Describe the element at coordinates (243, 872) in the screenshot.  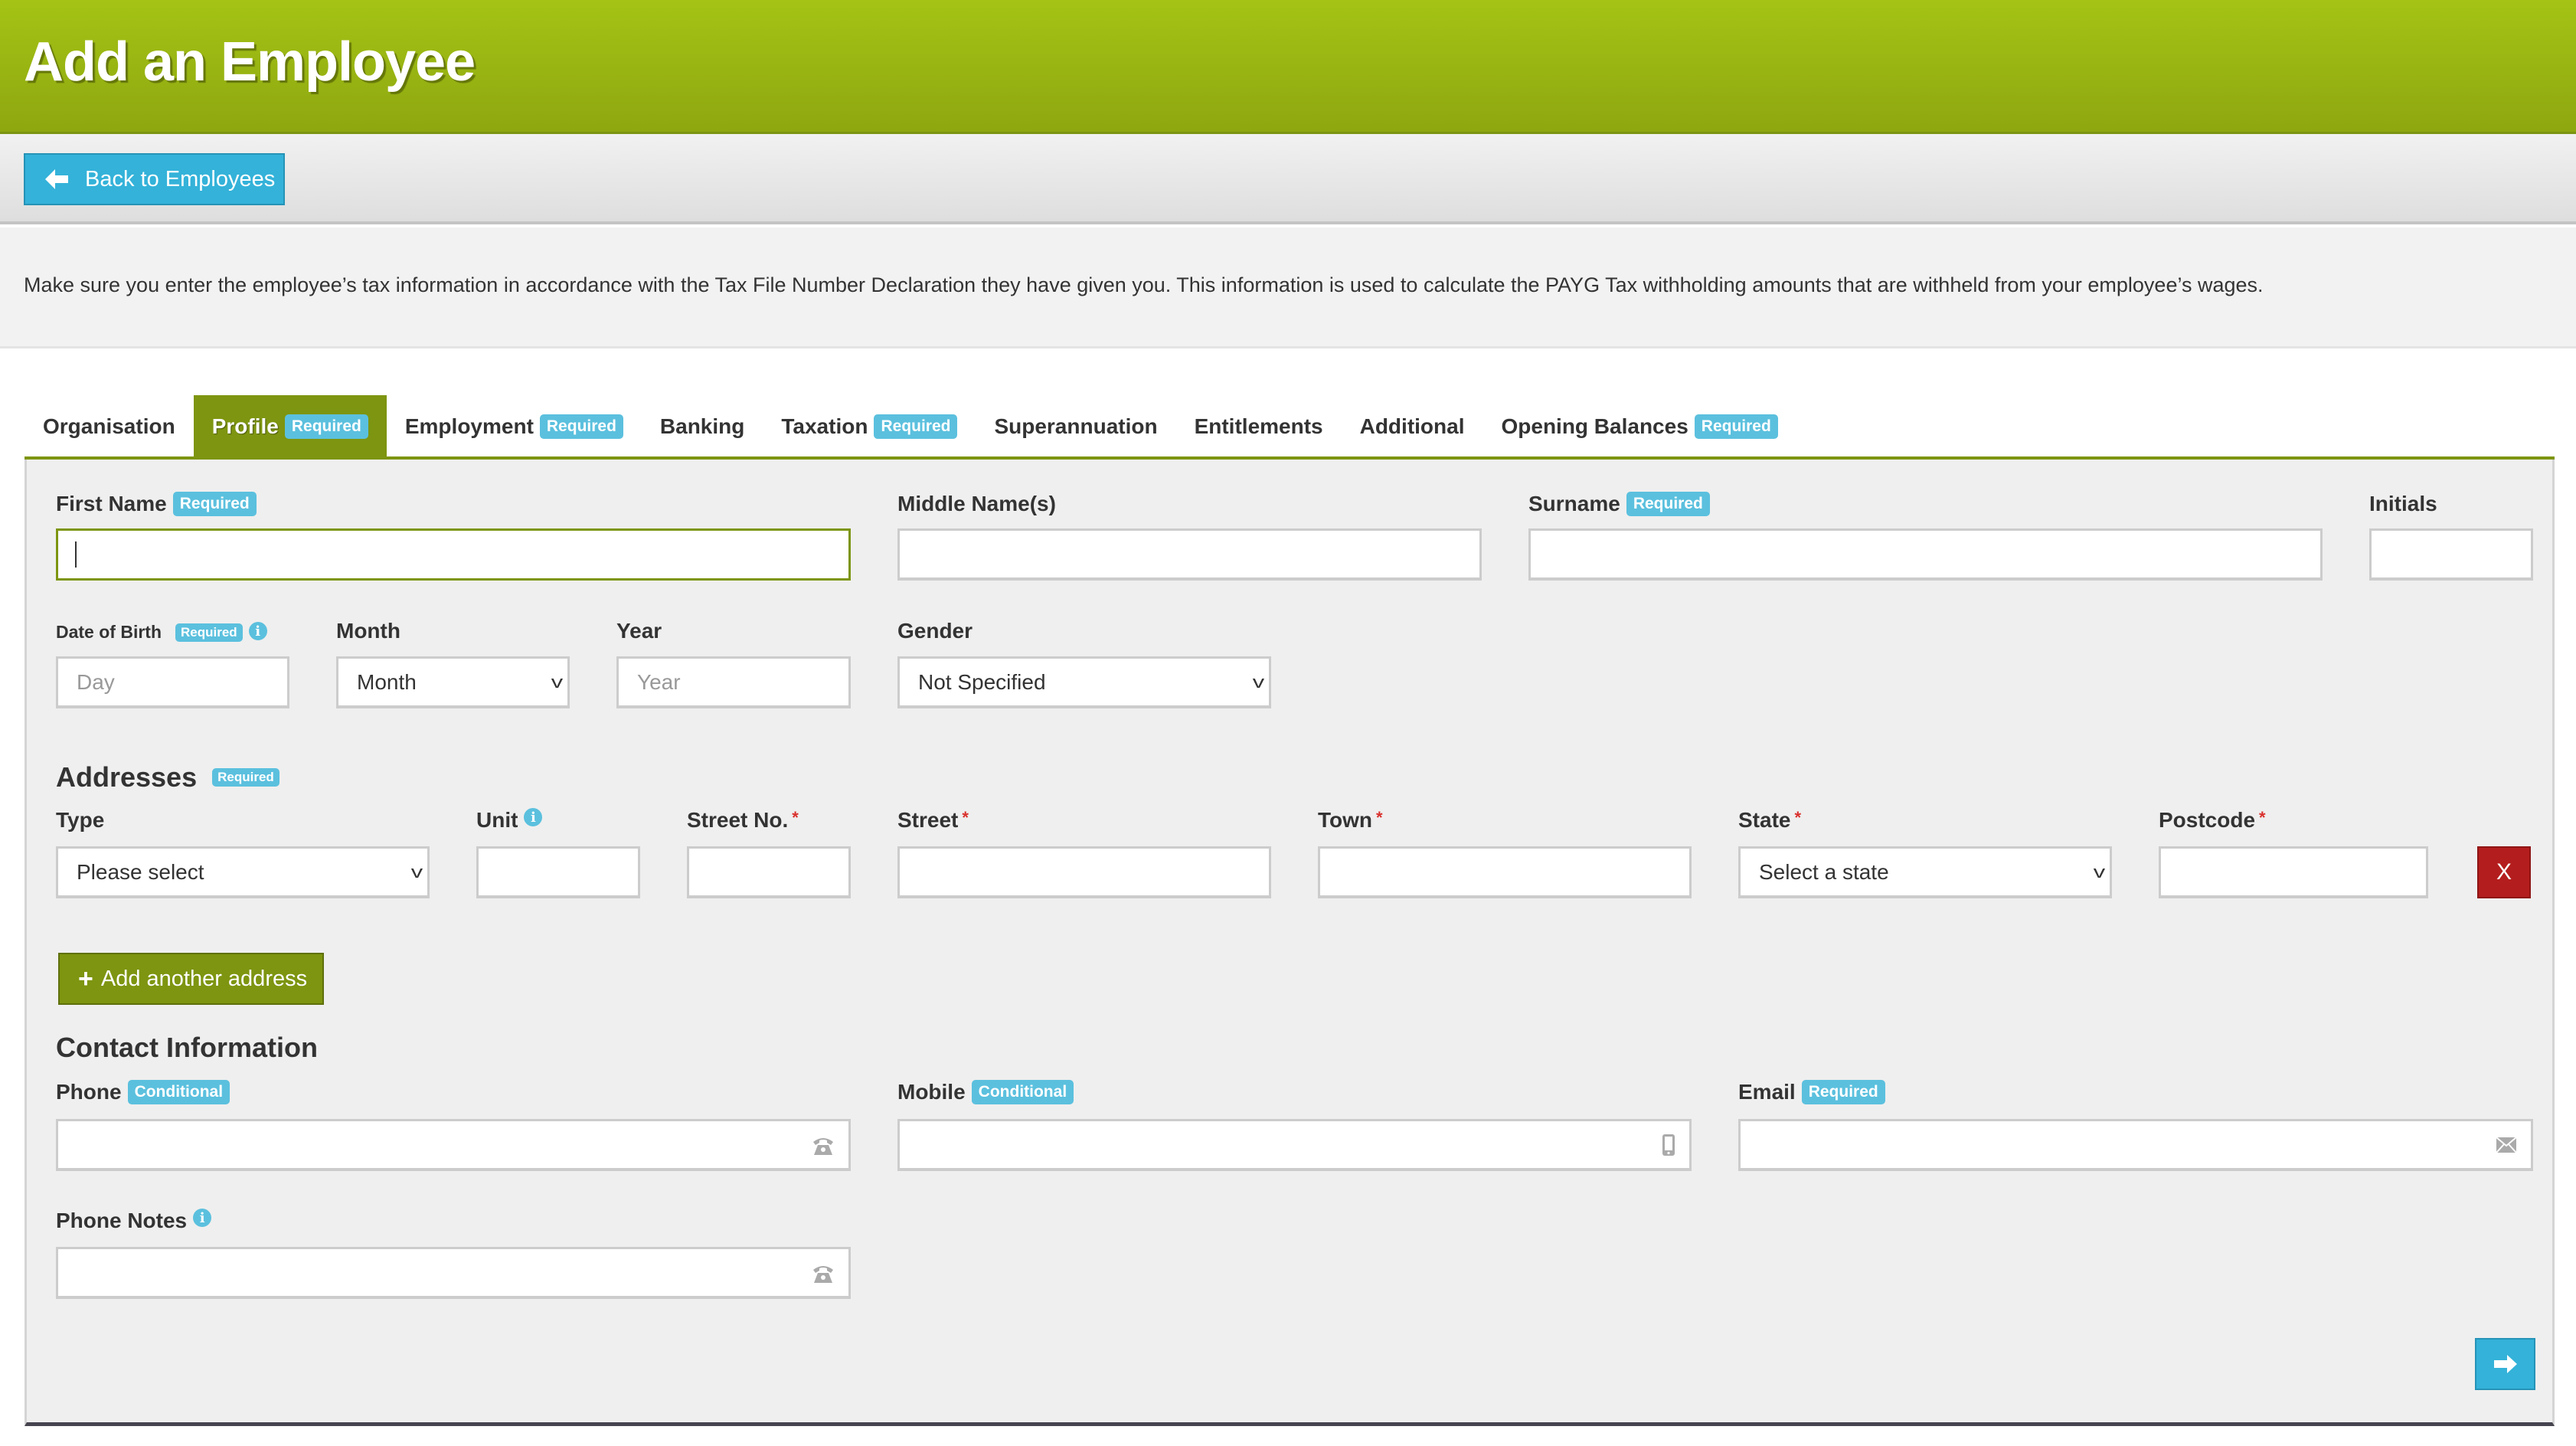
I see `address-type-select: Please select v` at that location.